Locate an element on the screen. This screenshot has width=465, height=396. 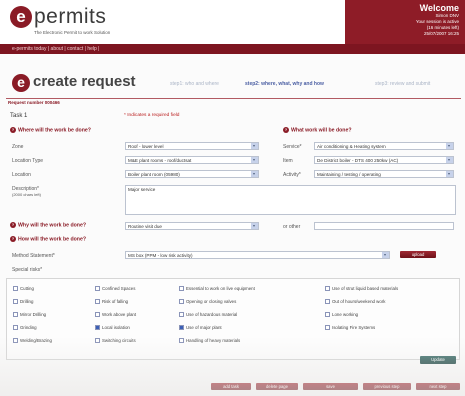
delete-page-button: delete page is located at coordinates (277, 386).